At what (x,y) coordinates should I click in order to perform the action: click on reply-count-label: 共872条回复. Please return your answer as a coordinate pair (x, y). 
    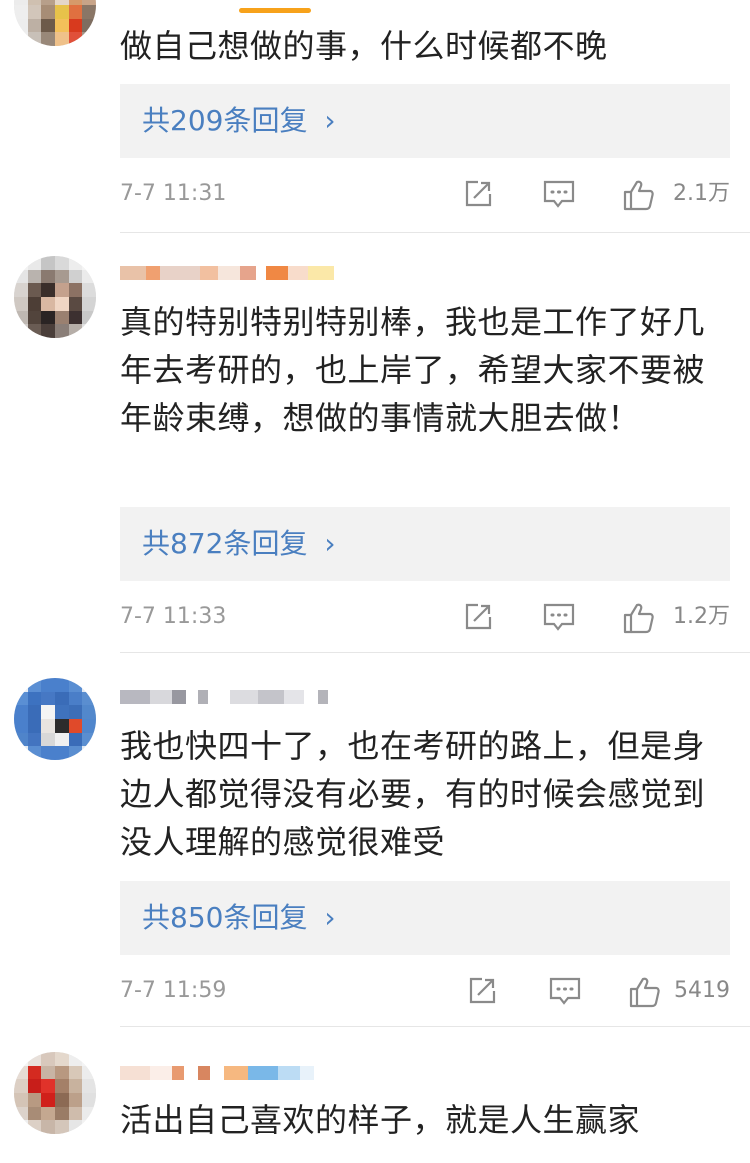
    Looking at the image, I should click on (225, 543).